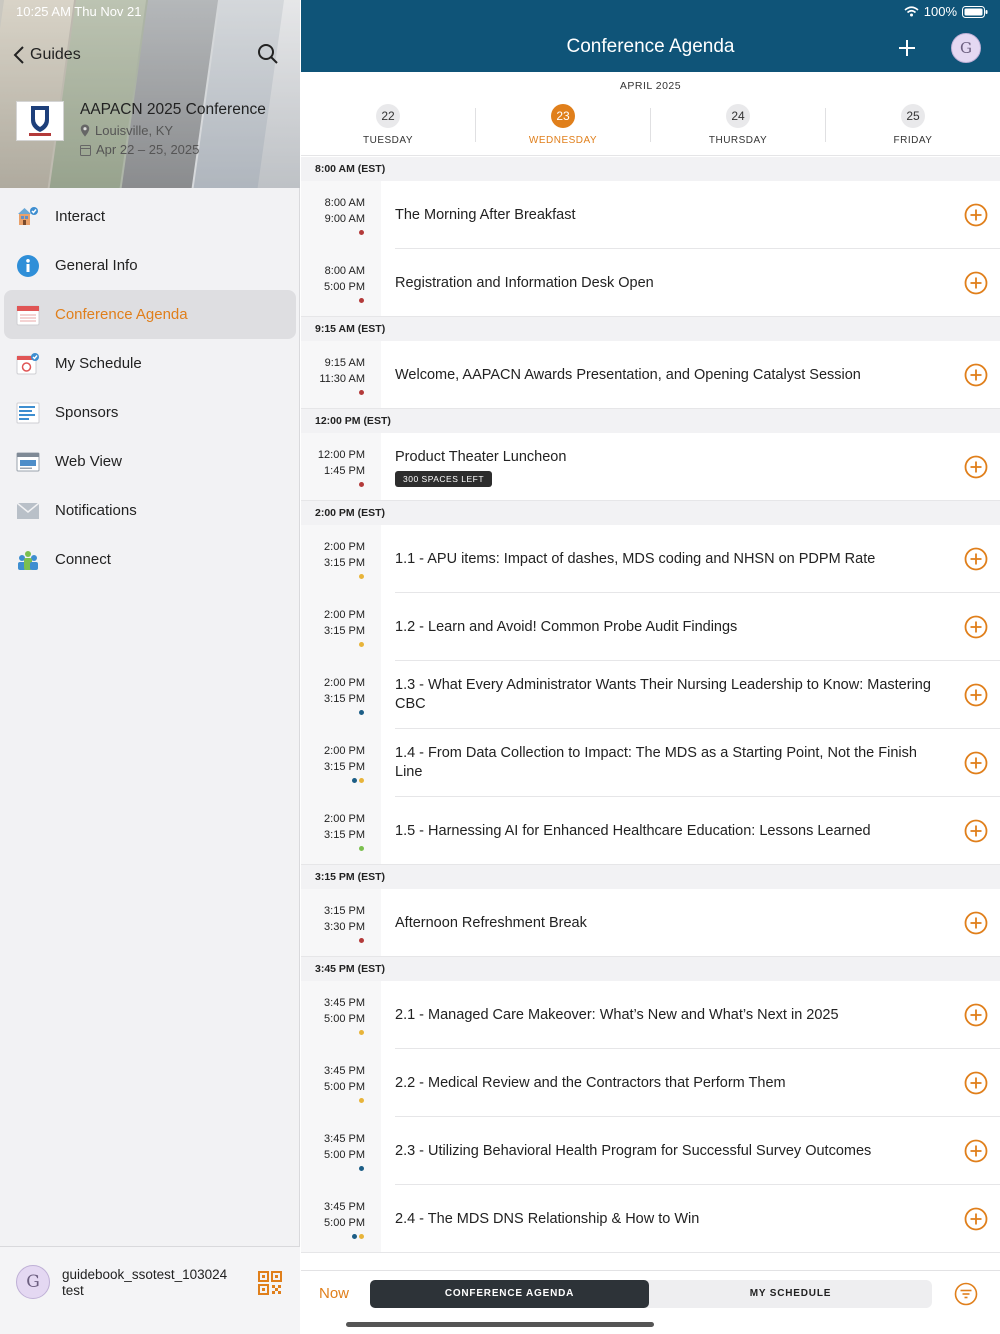 Image resolution: width=1000 pixels, height=1334 pixels. I want to click on sidebar-item-notifications: Notifications, so click(150, 510).